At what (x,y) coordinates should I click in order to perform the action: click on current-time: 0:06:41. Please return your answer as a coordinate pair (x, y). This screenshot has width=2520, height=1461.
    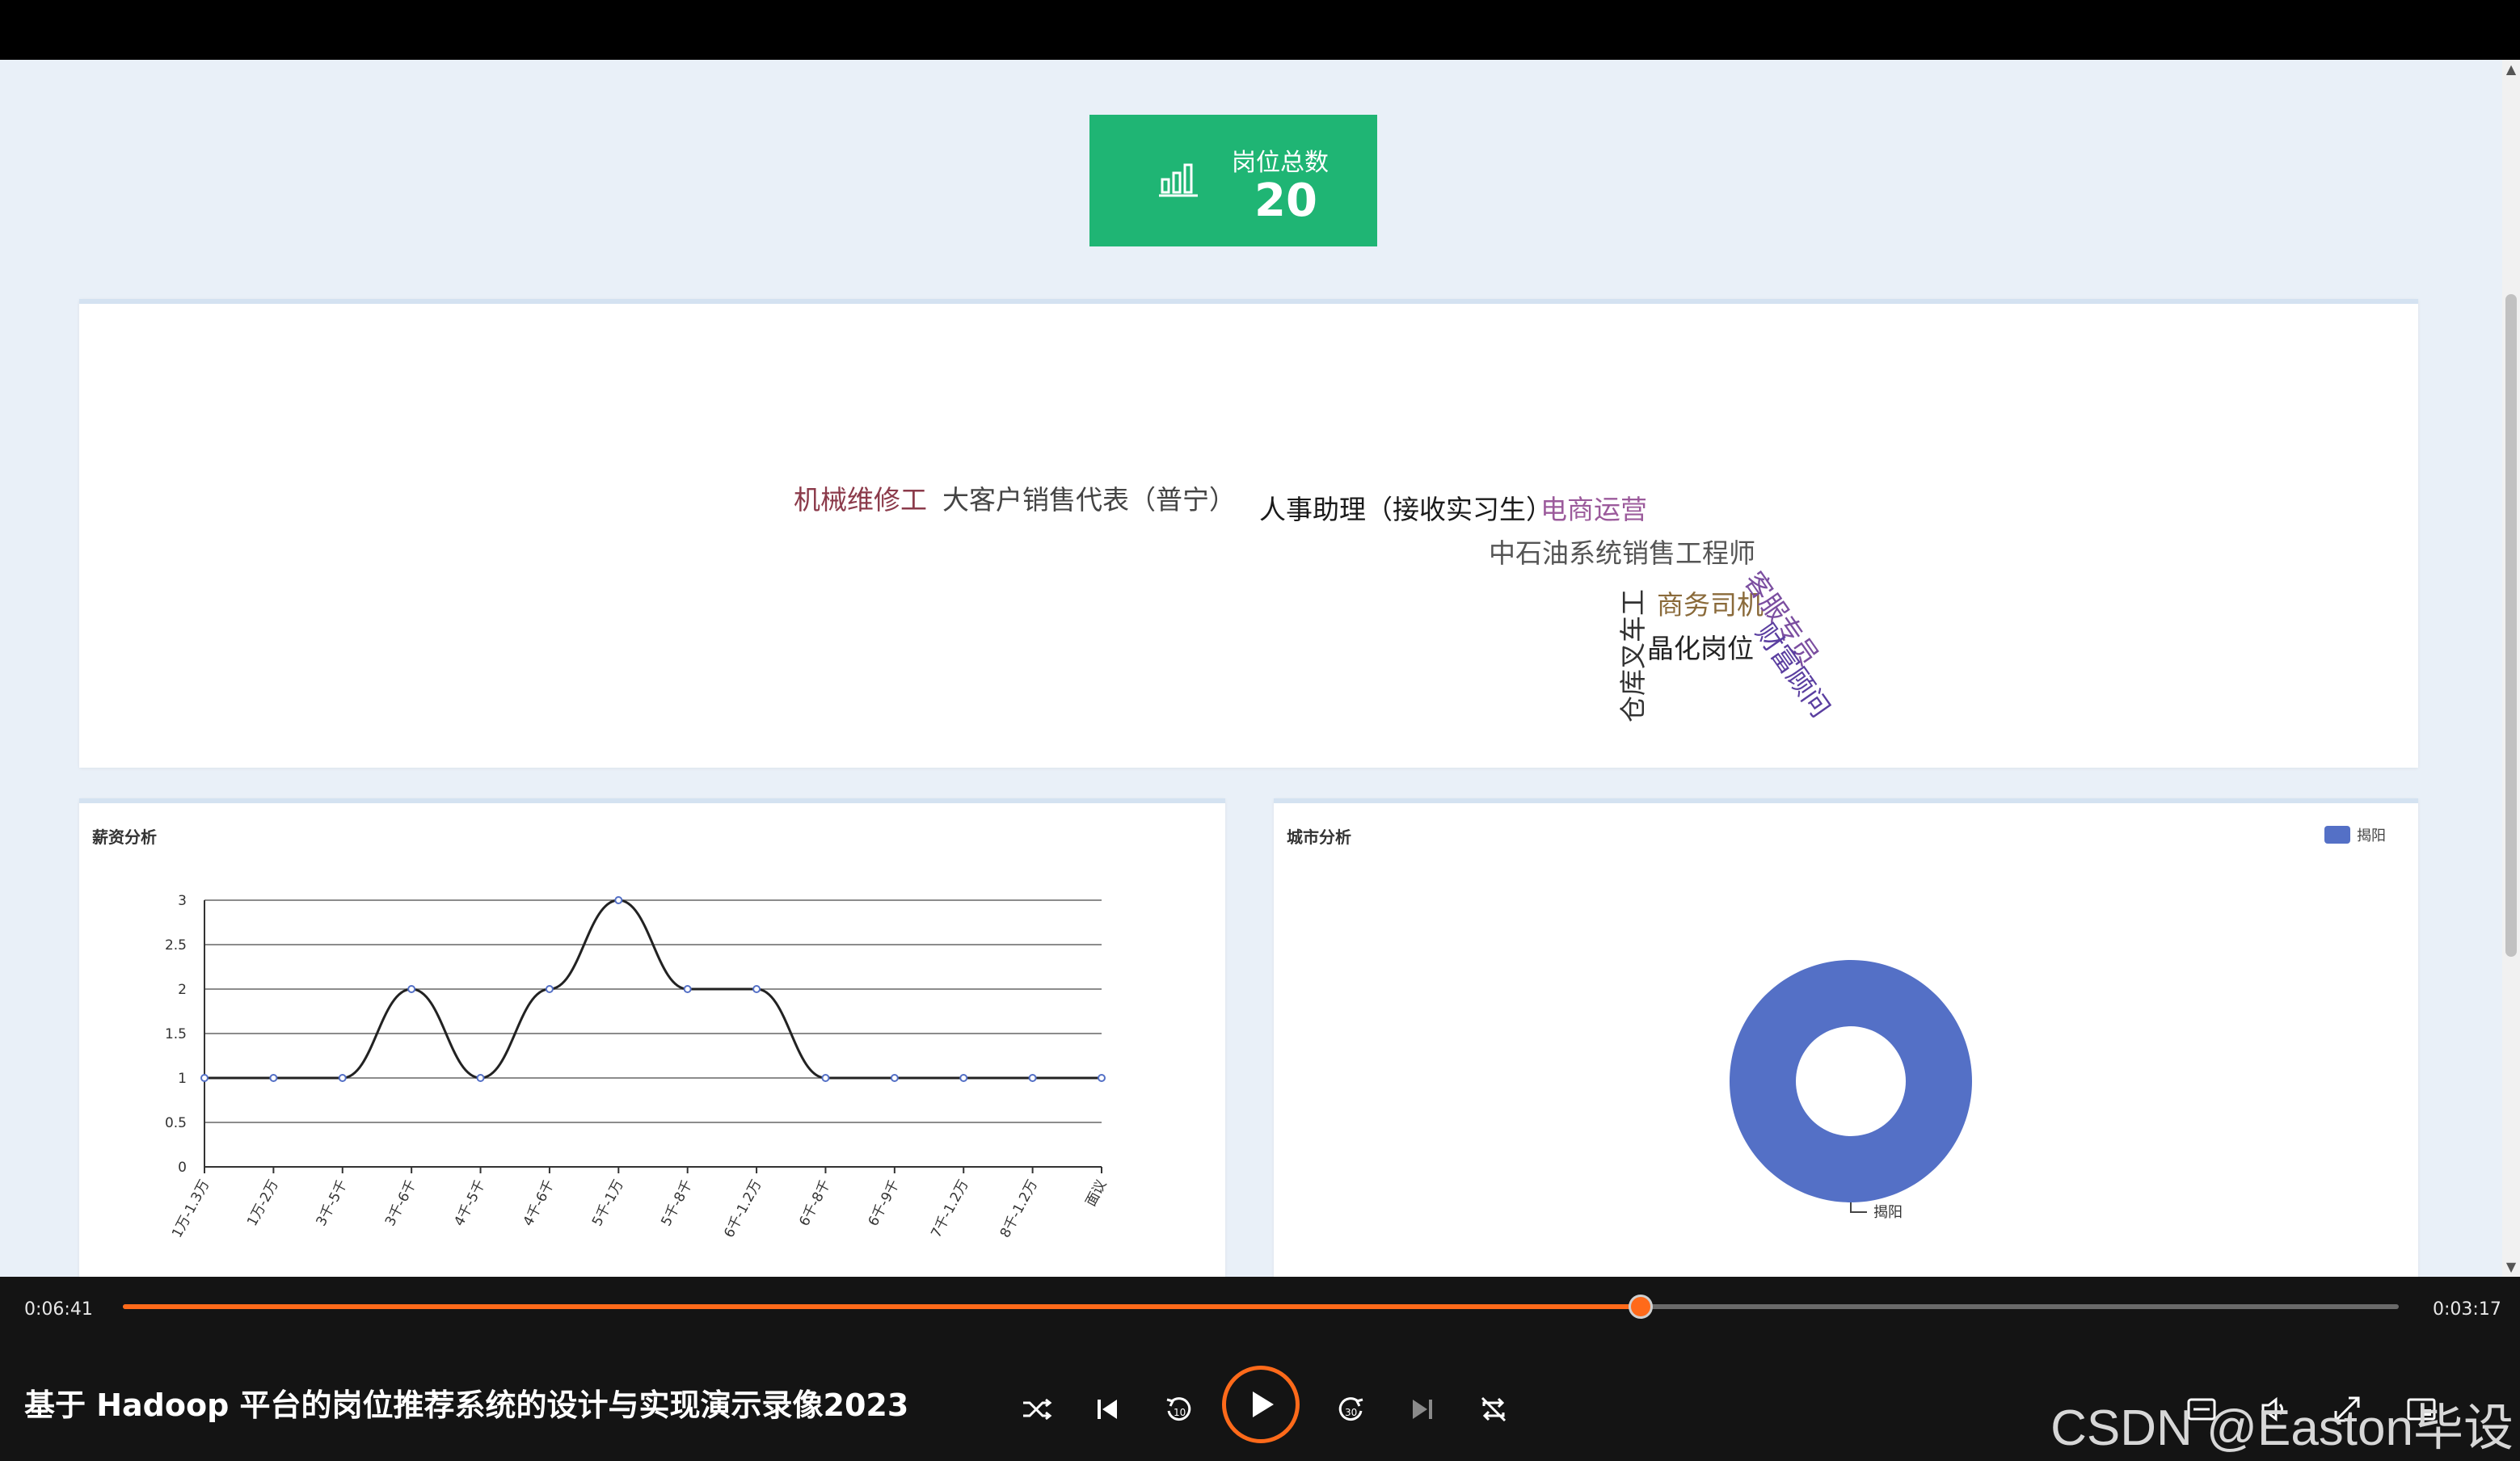
    Looking at the image, I should click on (59, 1309).